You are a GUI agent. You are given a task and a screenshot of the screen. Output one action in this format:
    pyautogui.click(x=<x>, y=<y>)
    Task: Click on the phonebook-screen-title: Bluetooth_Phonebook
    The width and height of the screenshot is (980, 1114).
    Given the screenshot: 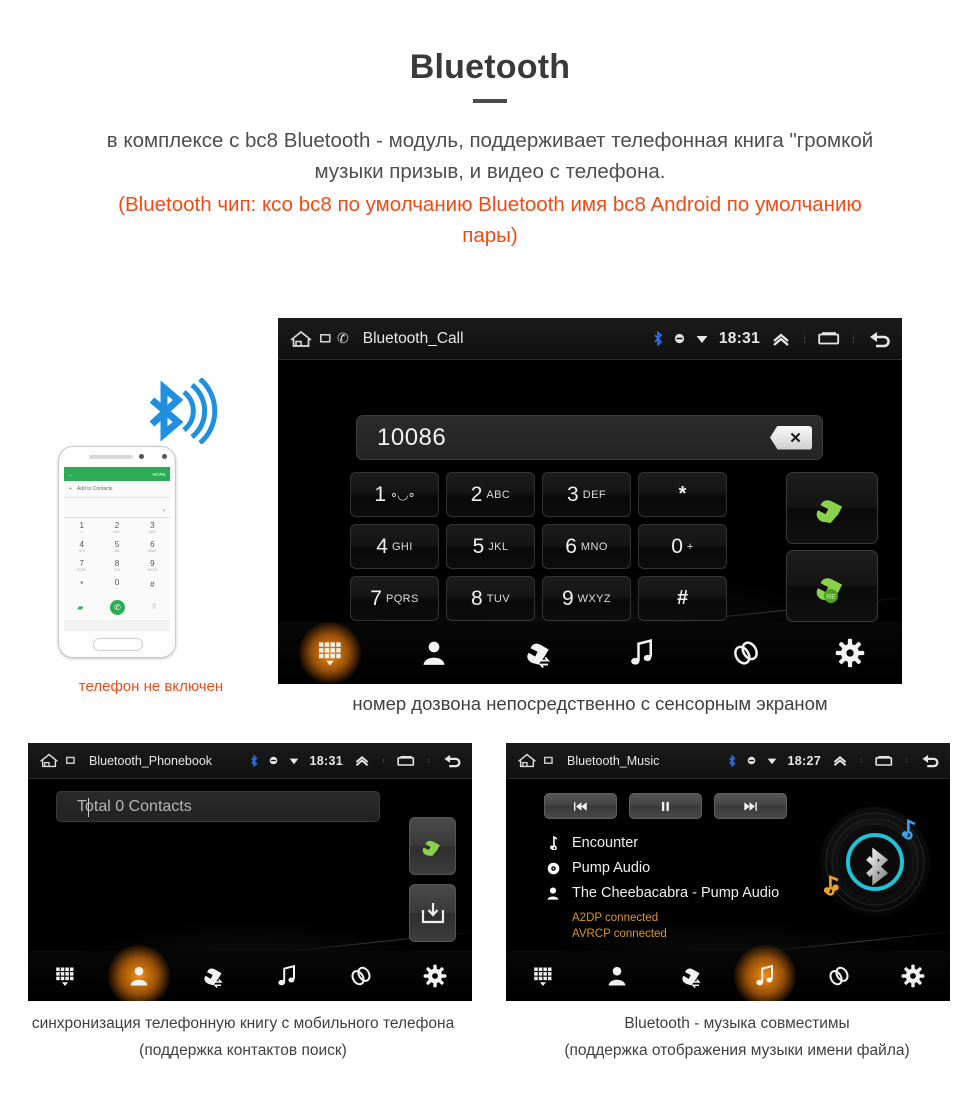 What is the action you would take?
    pyautogui.click(x=151, y=760)
    